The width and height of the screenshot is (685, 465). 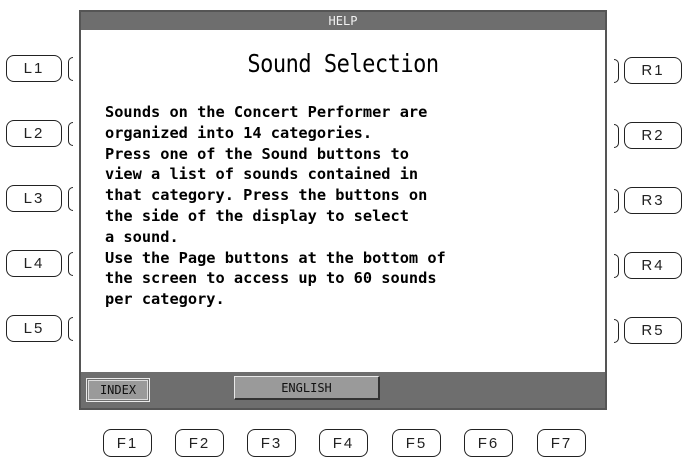 I want to click on f4-button: F4, so click(x=343, y=443).